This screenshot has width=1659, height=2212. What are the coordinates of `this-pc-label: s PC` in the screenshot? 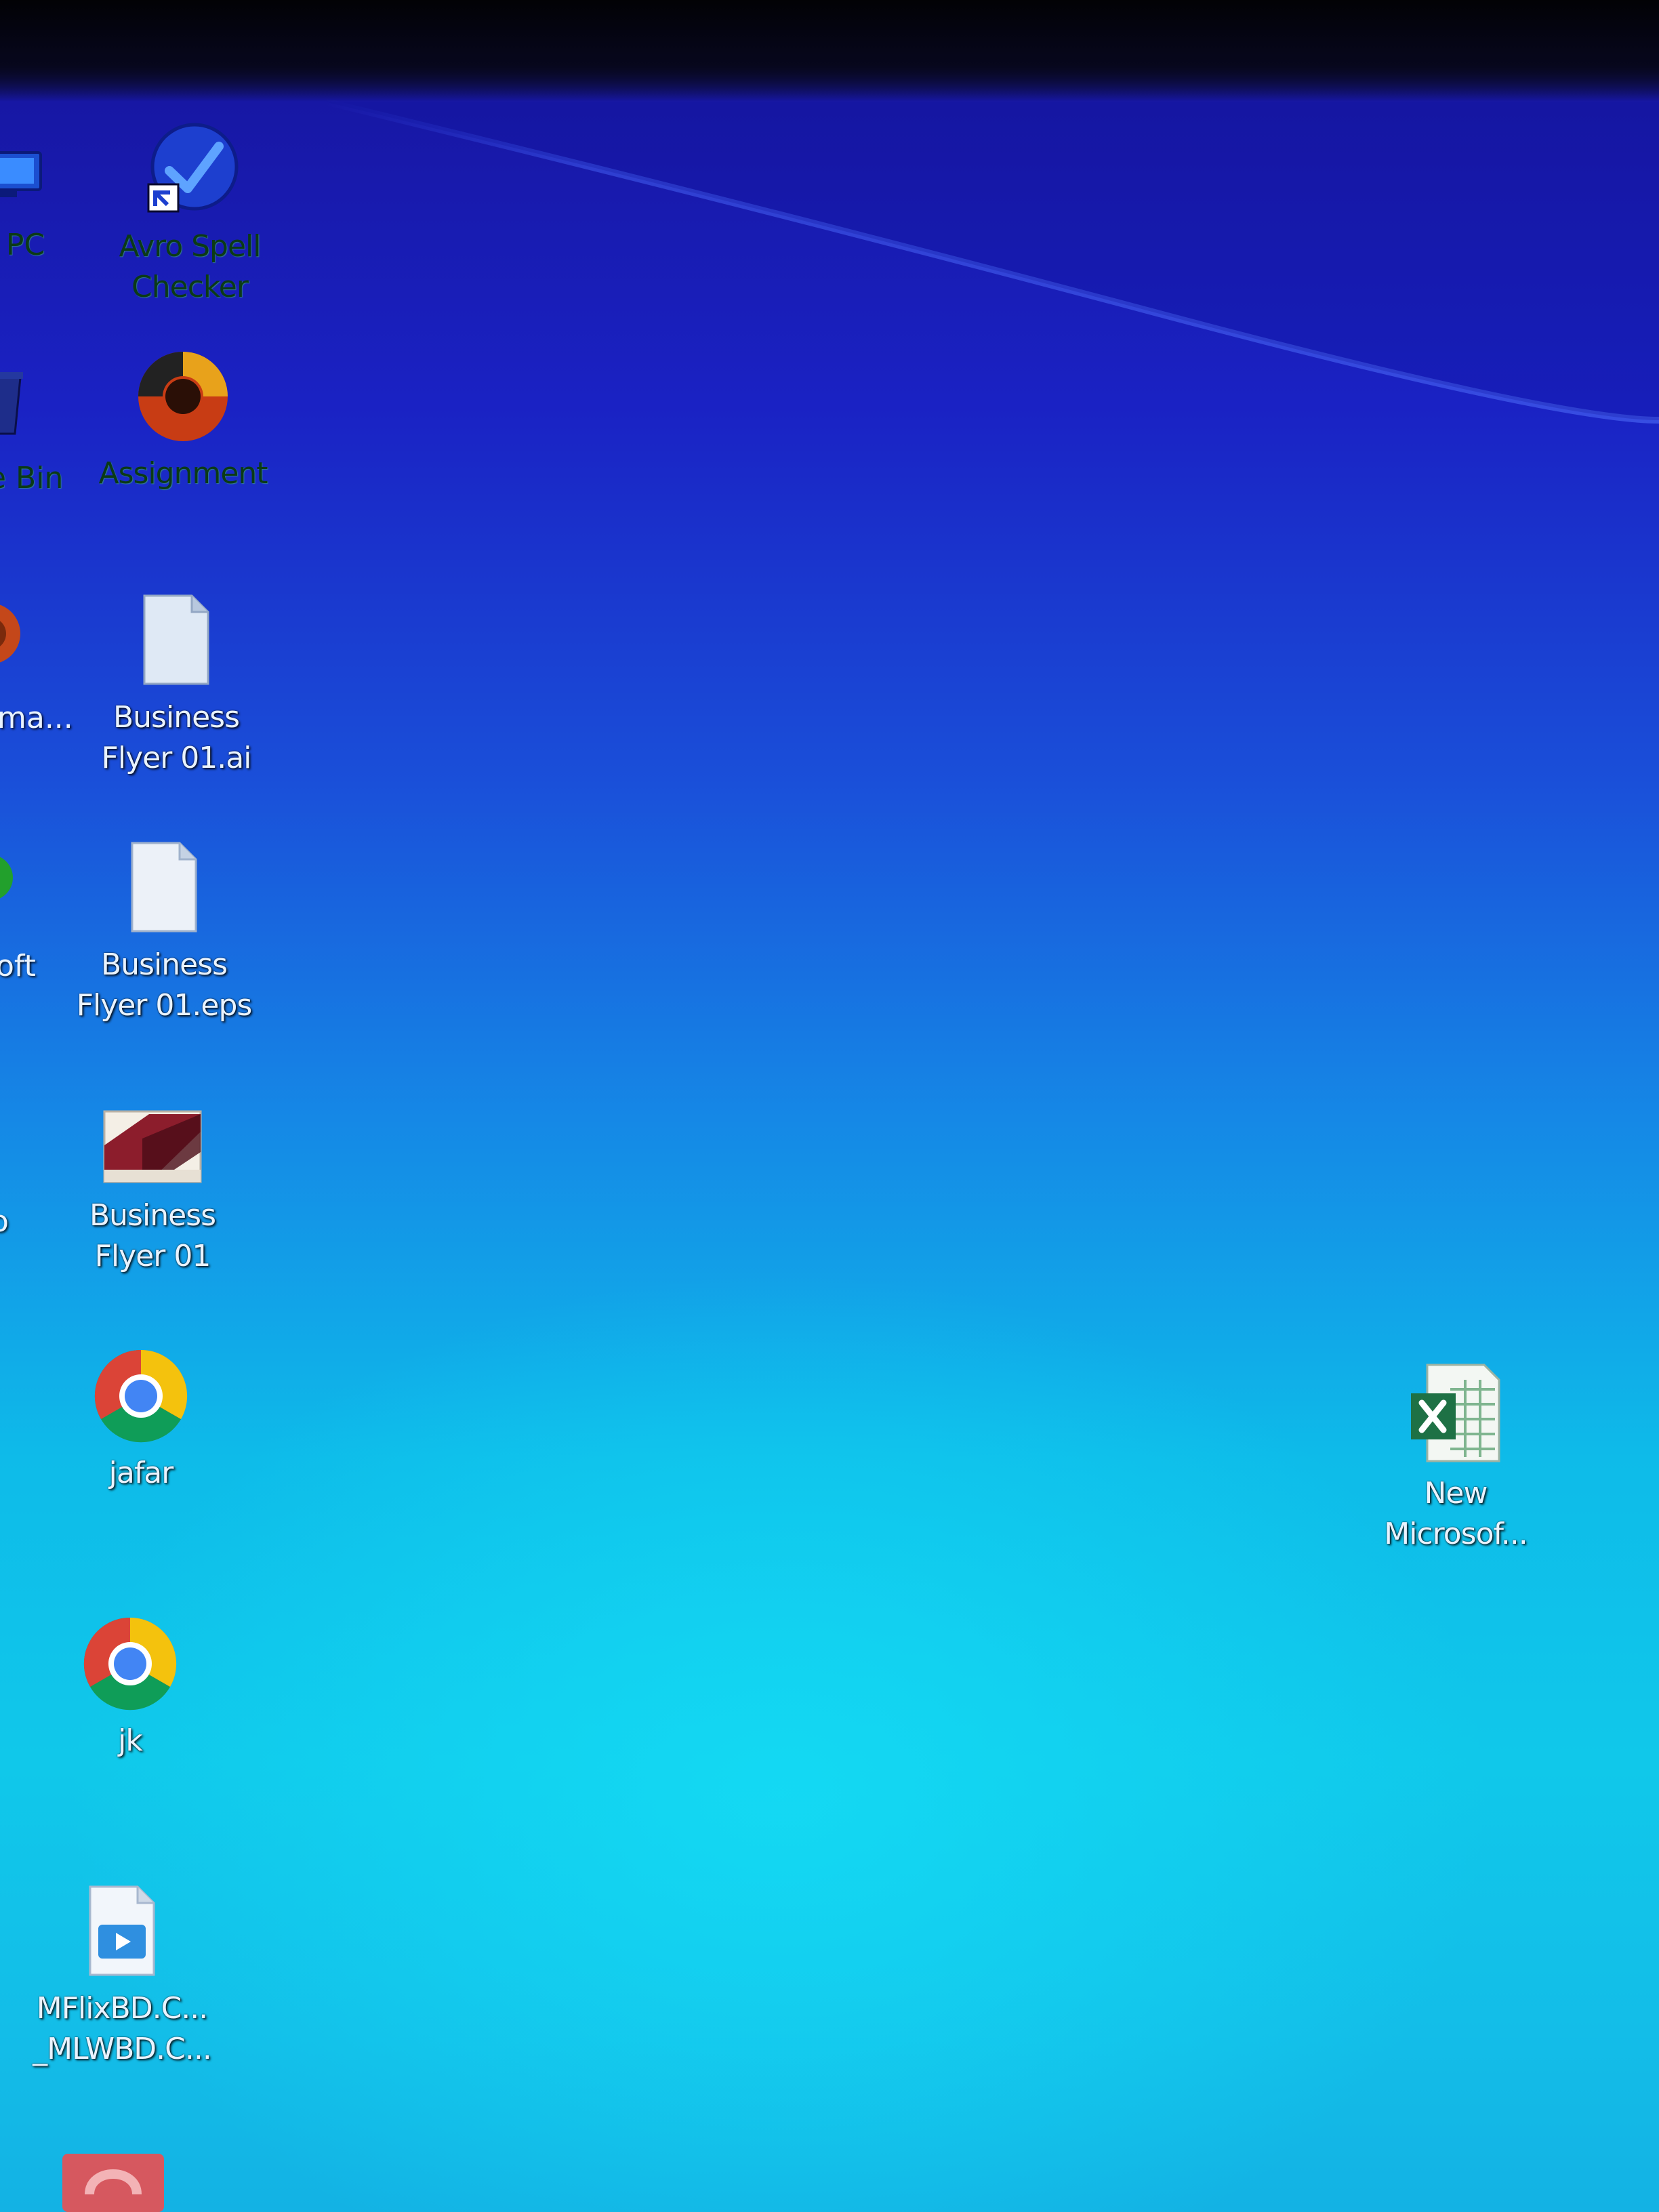 It's located at (22, 245).